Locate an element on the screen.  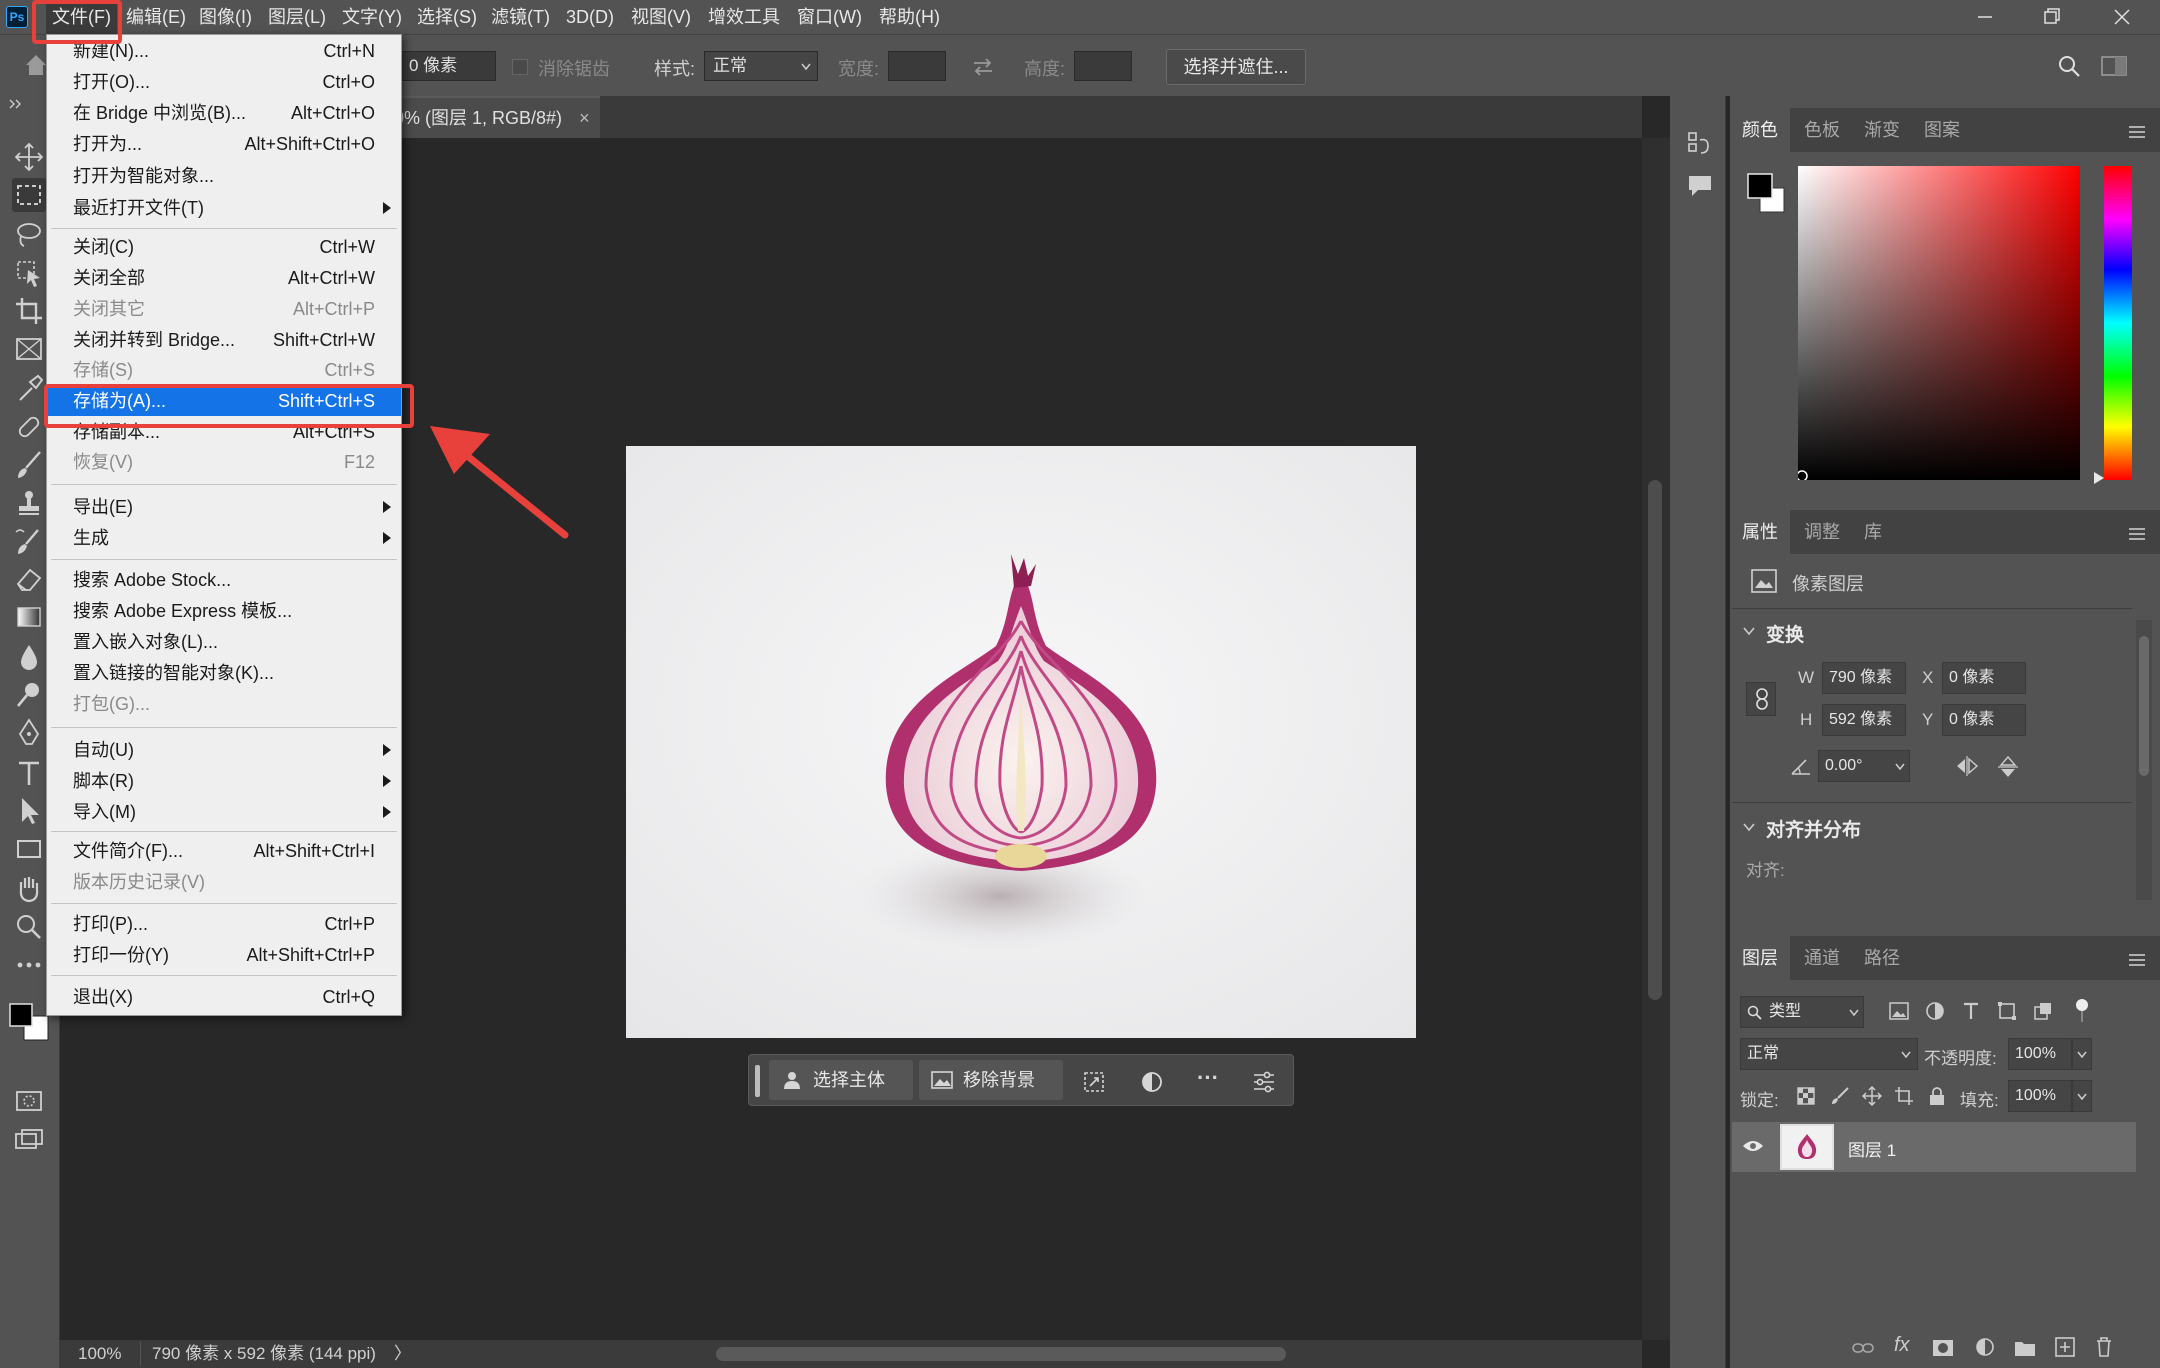
hand-tool-icon is located at coordinates (29, 889).